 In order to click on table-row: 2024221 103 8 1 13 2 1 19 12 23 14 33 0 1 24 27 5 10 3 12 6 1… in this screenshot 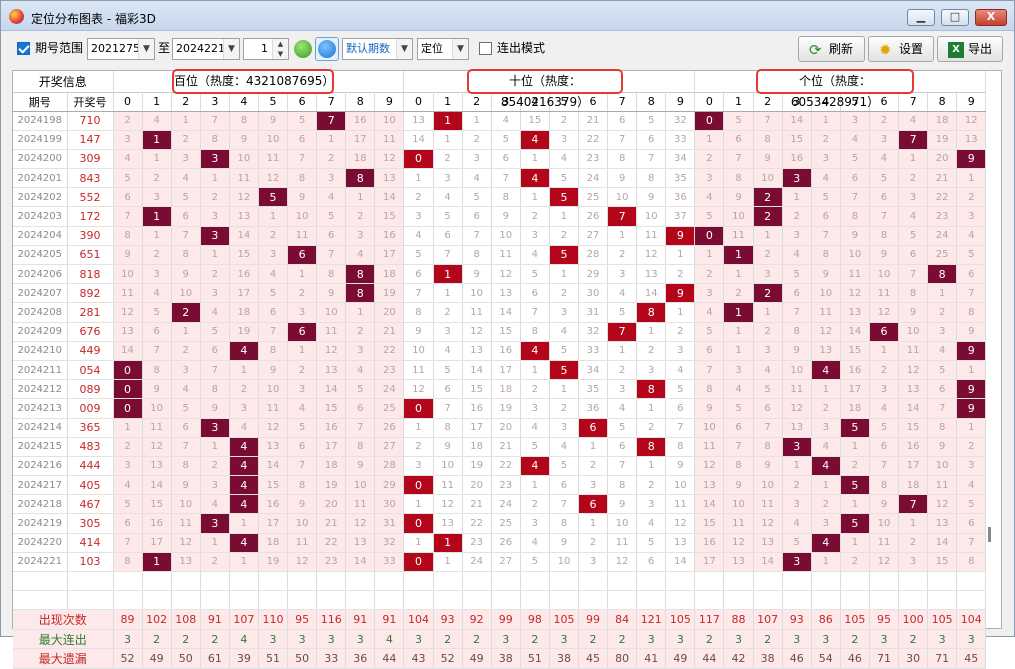, I will do `click(500, 562)`.